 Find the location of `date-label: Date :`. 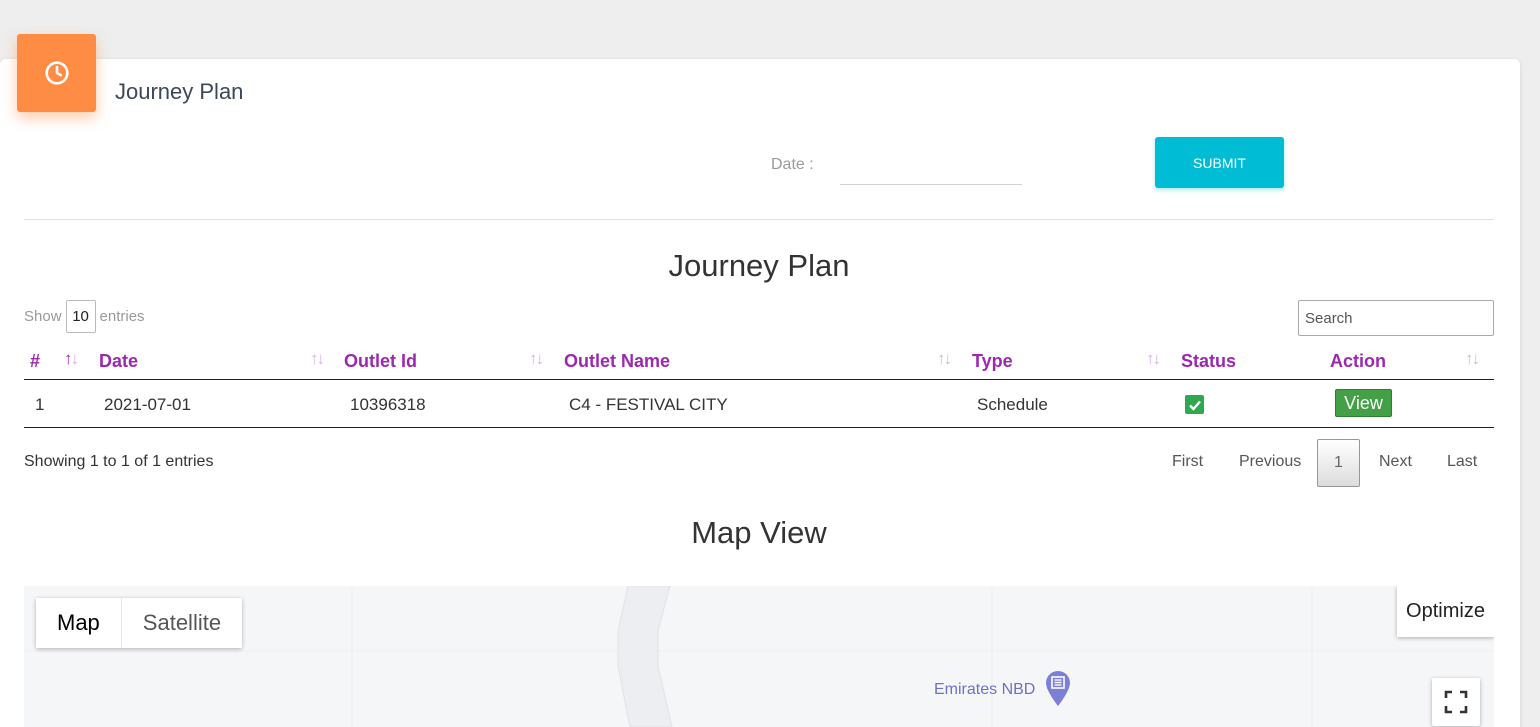

date-label: Date : is located at coordinates (792, 164).